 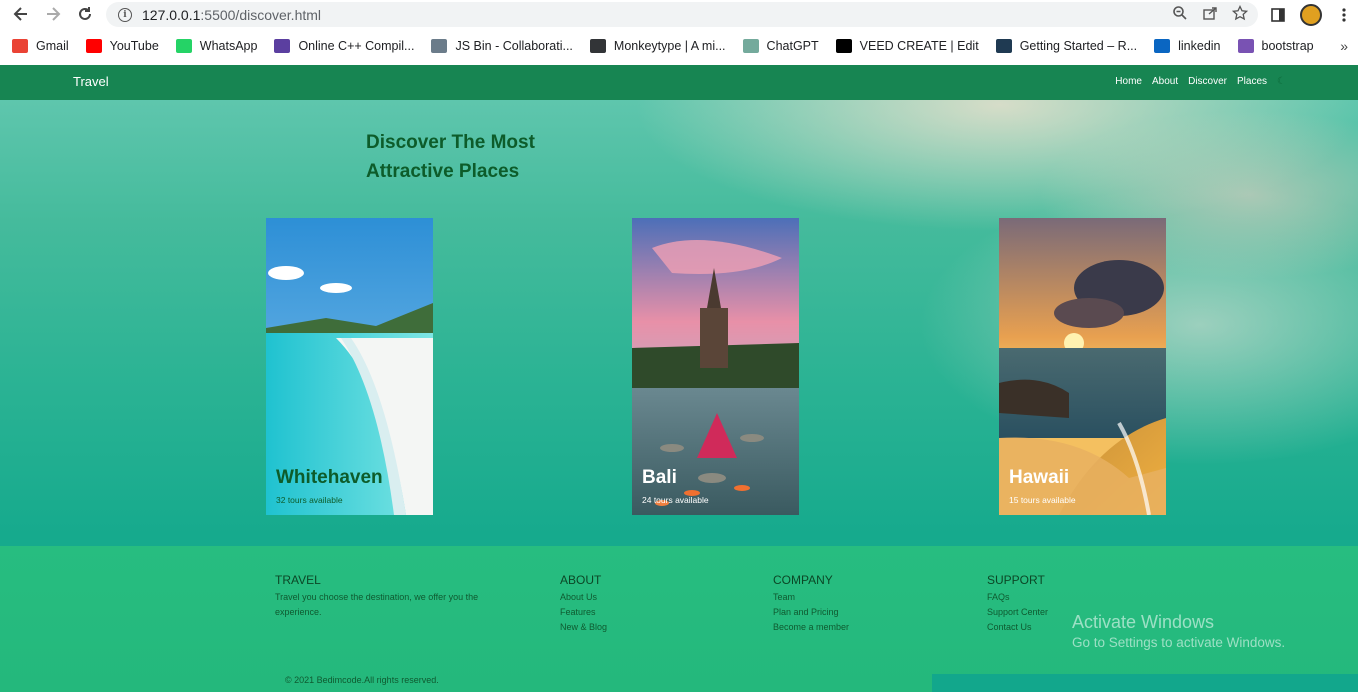 What do you see at coordinates (1245, 46) in the screenshot?
I see `bootstrap-icon` at bounding box center [1245, 46].